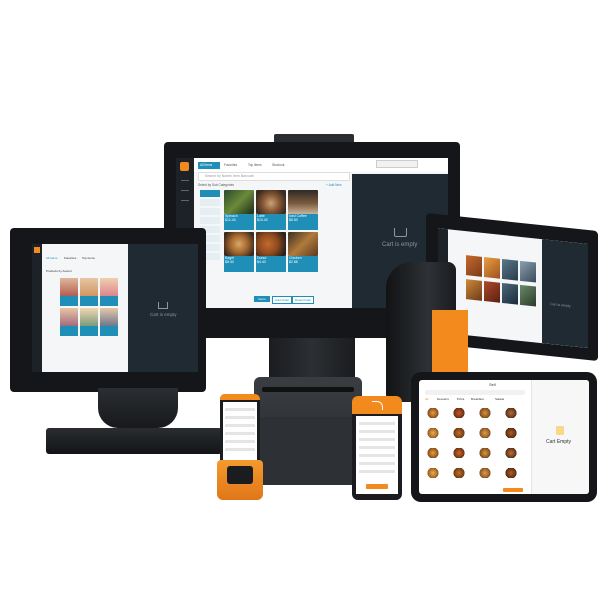 This screenshot has height=599, width=602. What do you see at coordinates (281, 165) in the screenshot?
I see `tab-stockout: Stockout` at bounding box center [281, 165].